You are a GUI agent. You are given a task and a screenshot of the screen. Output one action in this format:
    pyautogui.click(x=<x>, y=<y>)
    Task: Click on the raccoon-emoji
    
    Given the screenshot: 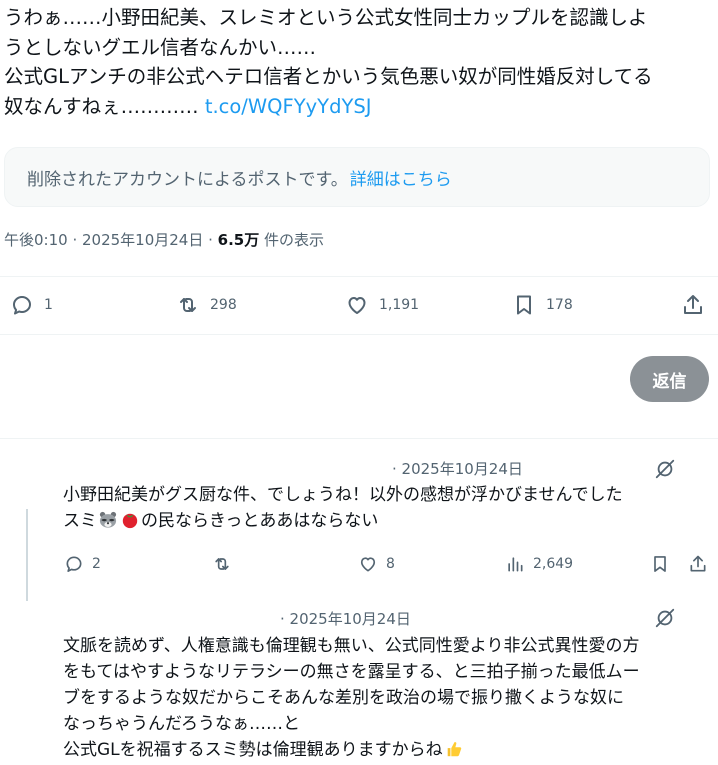 What is the action you would take?
    pyautogui.click(x=108, y=519)
    